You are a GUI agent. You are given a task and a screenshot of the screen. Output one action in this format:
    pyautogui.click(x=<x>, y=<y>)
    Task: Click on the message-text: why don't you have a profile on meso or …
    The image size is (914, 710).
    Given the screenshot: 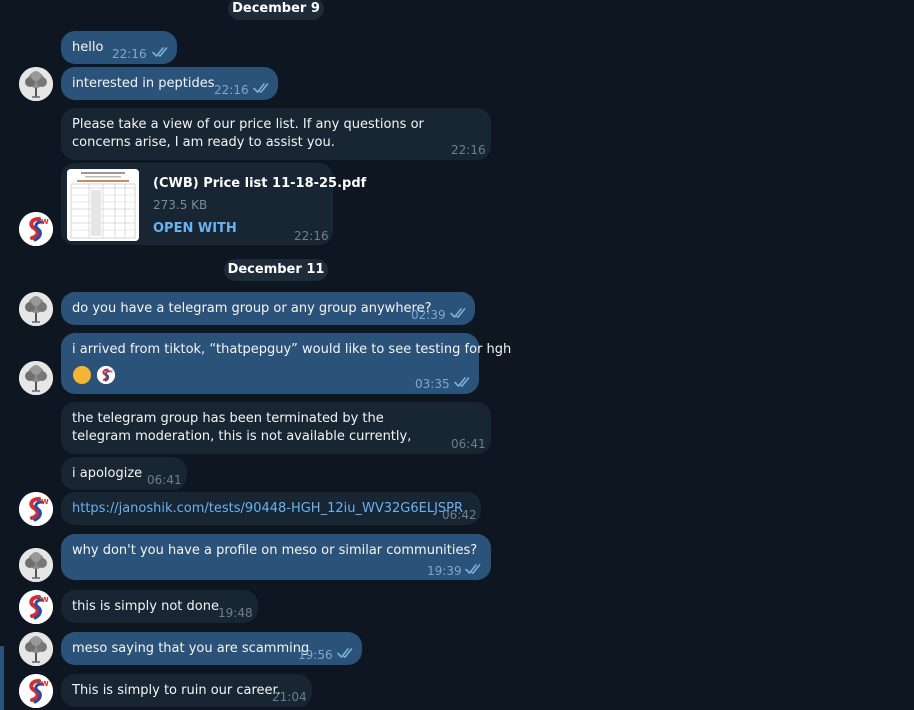 What is the action you would take?
    pyautogui.click(x=275, y=550)
    